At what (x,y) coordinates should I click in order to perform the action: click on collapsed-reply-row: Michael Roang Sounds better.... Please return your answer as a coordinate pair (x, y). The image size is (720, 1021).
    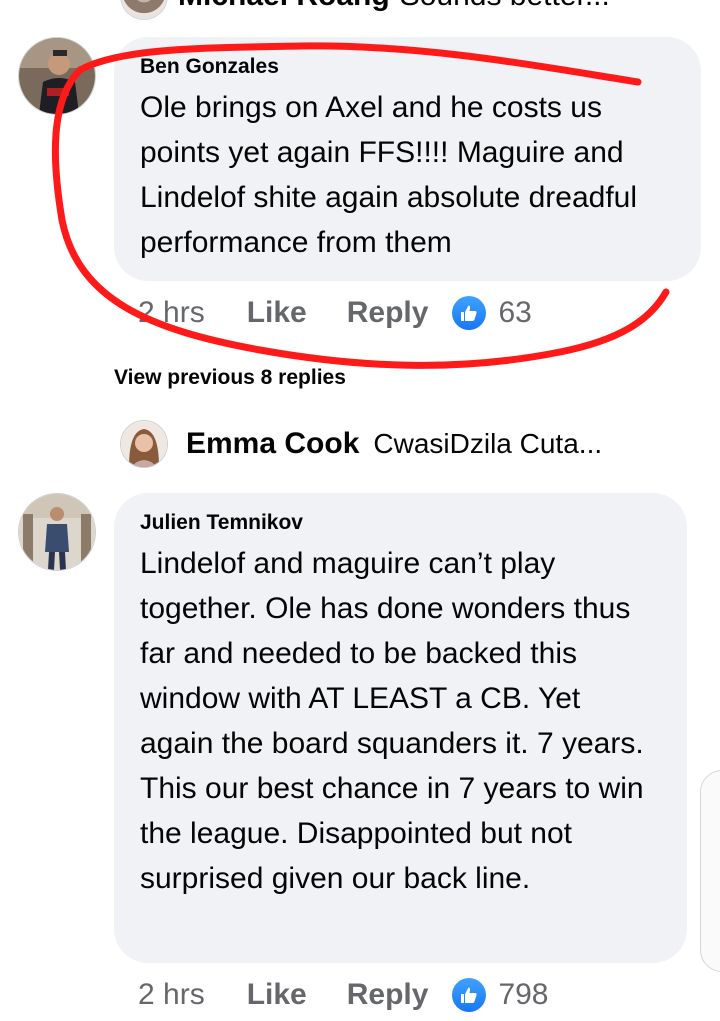
    Looking at the image, I should click on (365, 10).